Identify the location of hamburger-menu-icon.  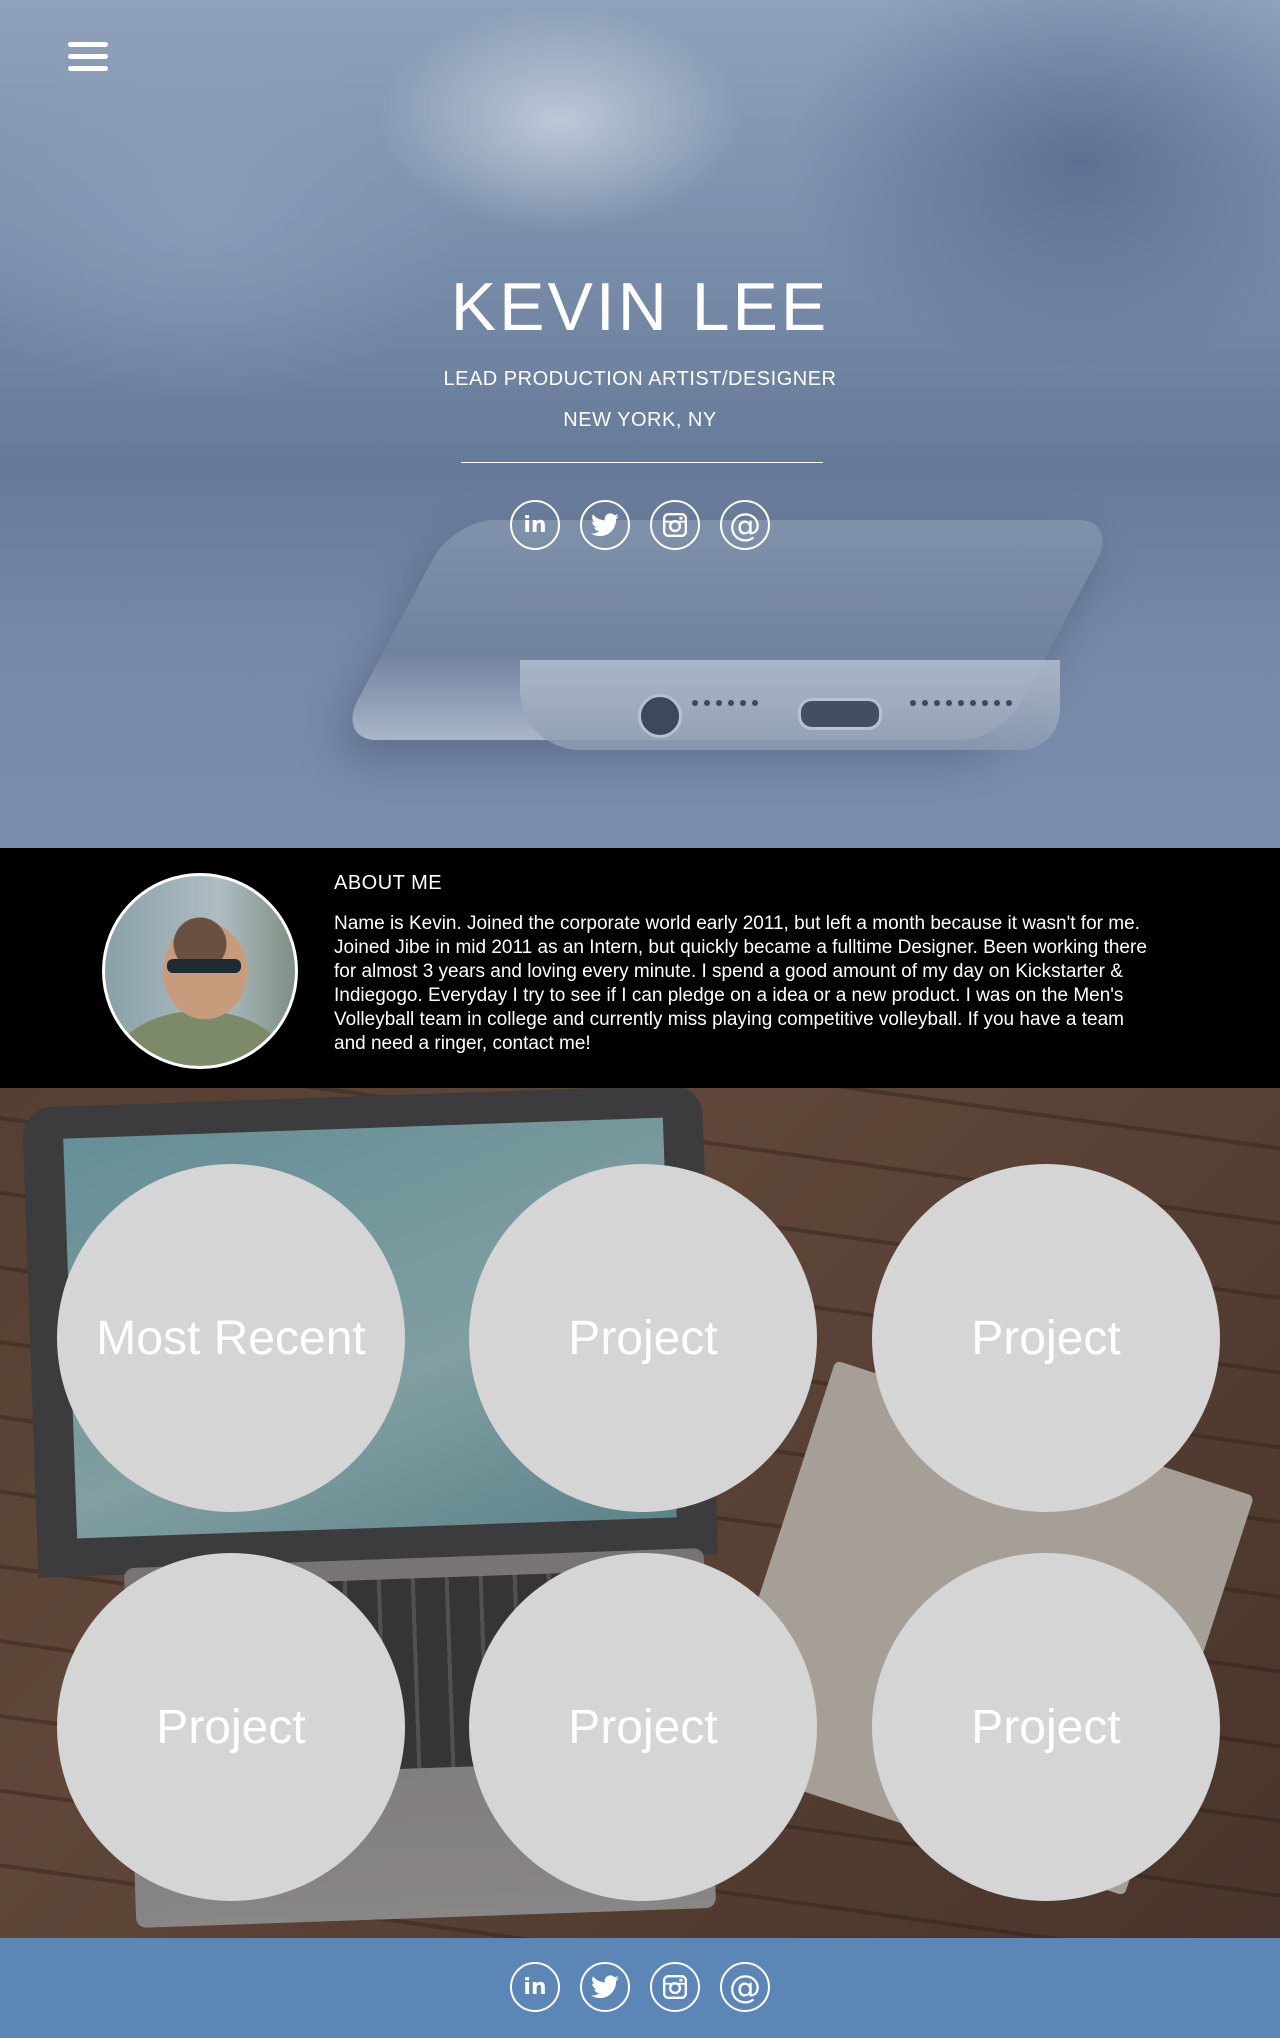
(88, 58).